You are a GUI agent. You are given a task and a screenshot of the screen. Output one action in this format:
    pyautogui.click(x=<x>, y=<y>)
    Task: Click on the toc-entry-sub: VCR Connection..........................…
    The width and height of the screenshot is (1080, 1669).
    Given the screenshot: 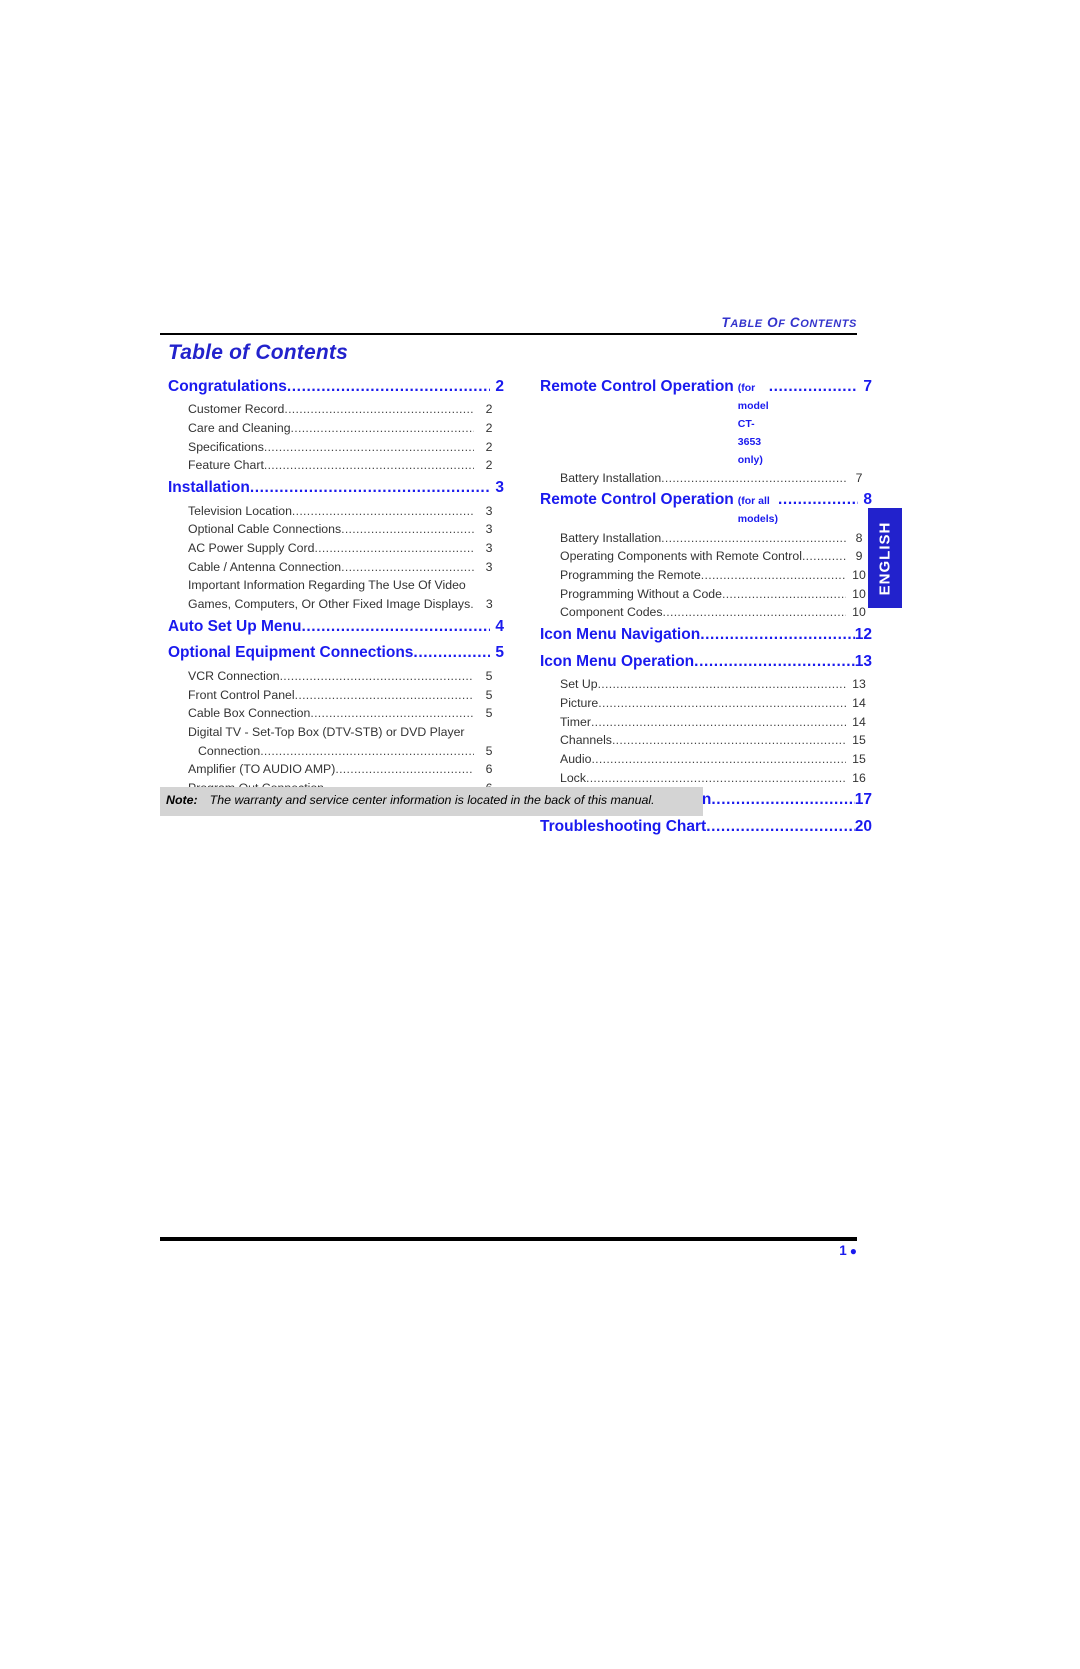 What is the action you would take?
    pyautogui.click(x=332, y=676)
    